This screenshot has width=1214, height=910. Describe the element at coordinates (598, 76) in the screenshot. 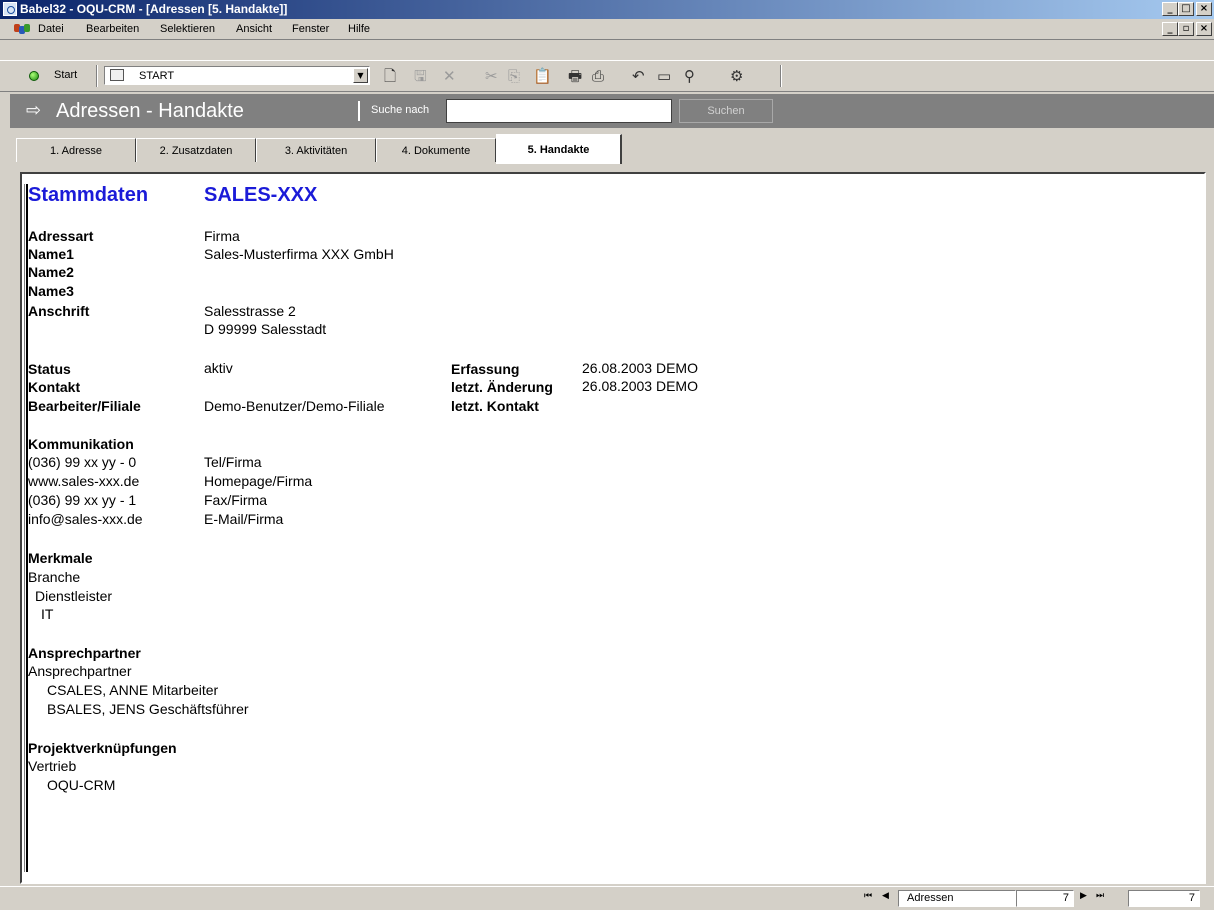

I see `print-preview-icon: ⎙` at that location.